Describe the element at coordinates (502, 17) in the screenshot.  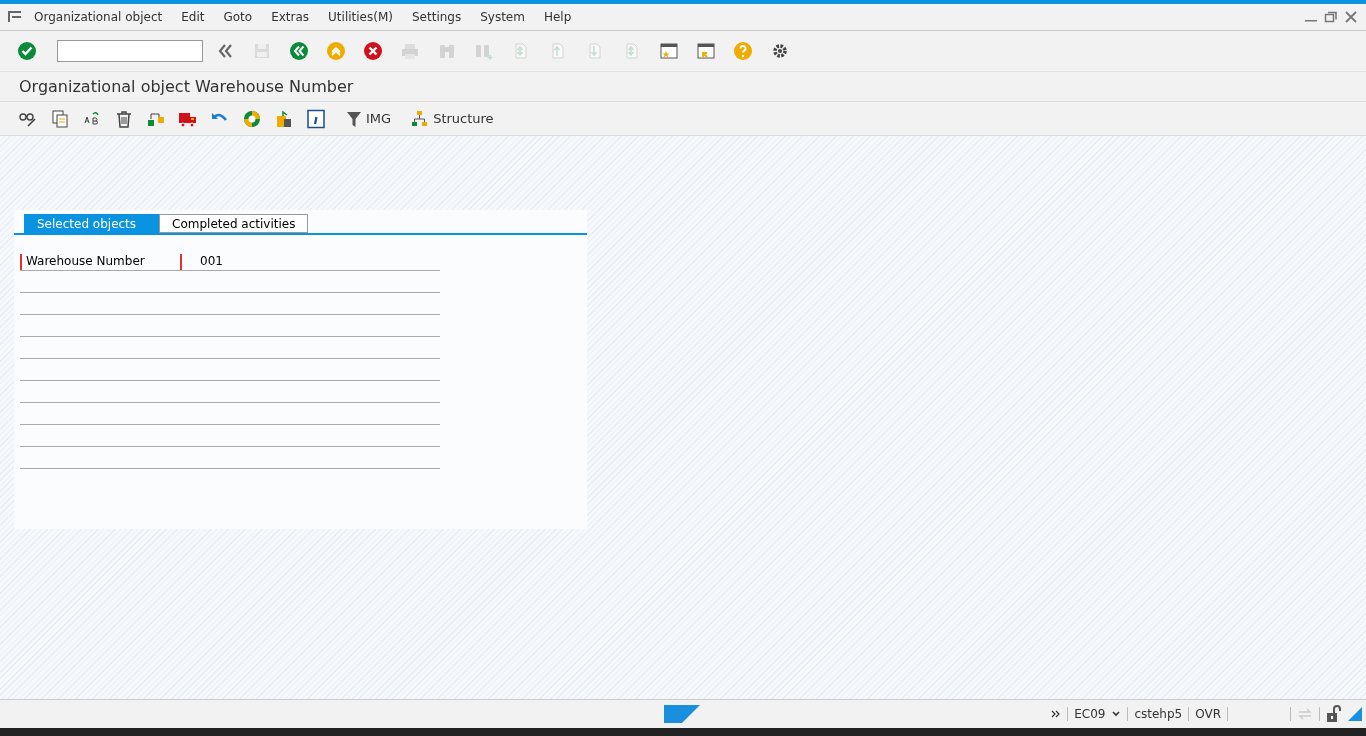
I see `menu-item: System` at that location.